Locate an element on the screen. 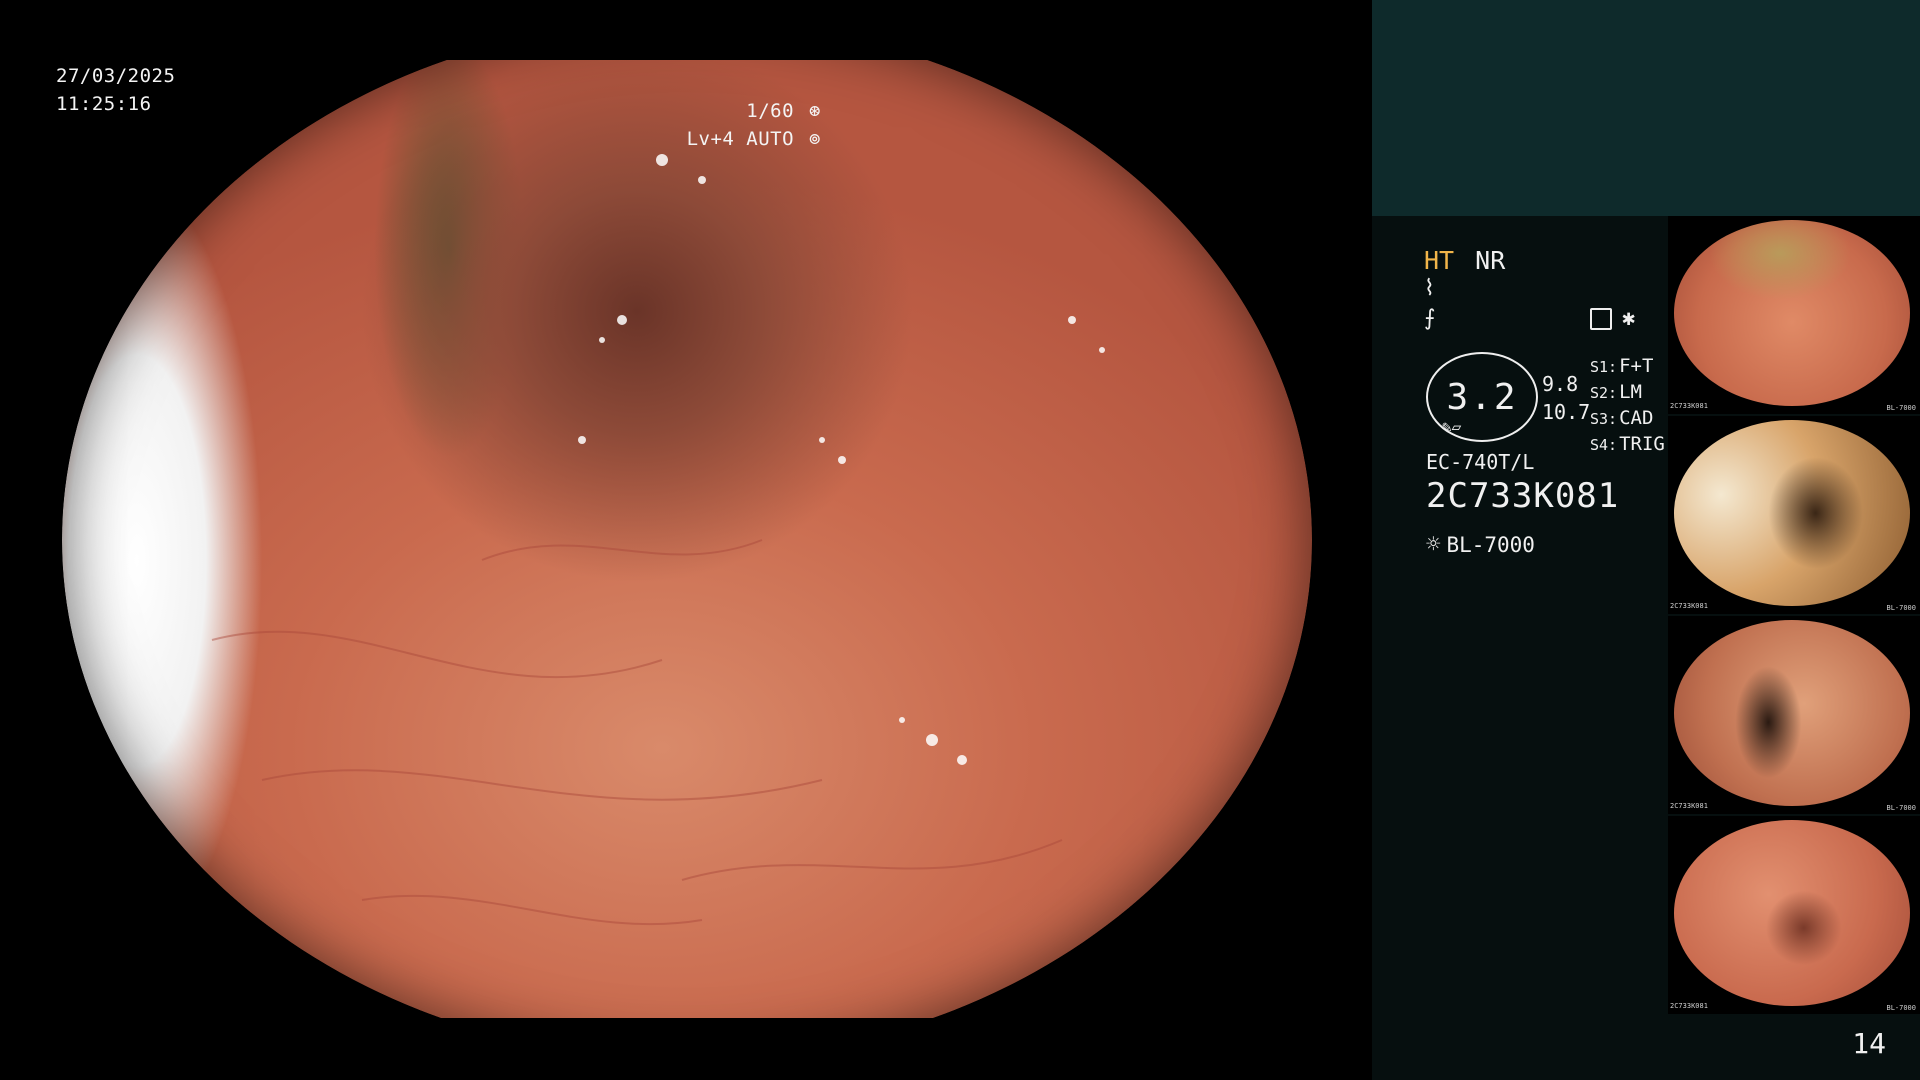 The height and width of the screenshot is (1080, 1920). exposure-overlay: 1/60 ⊛ Lv+4 AUTO ⊚ is located at coordinates (755, 125).